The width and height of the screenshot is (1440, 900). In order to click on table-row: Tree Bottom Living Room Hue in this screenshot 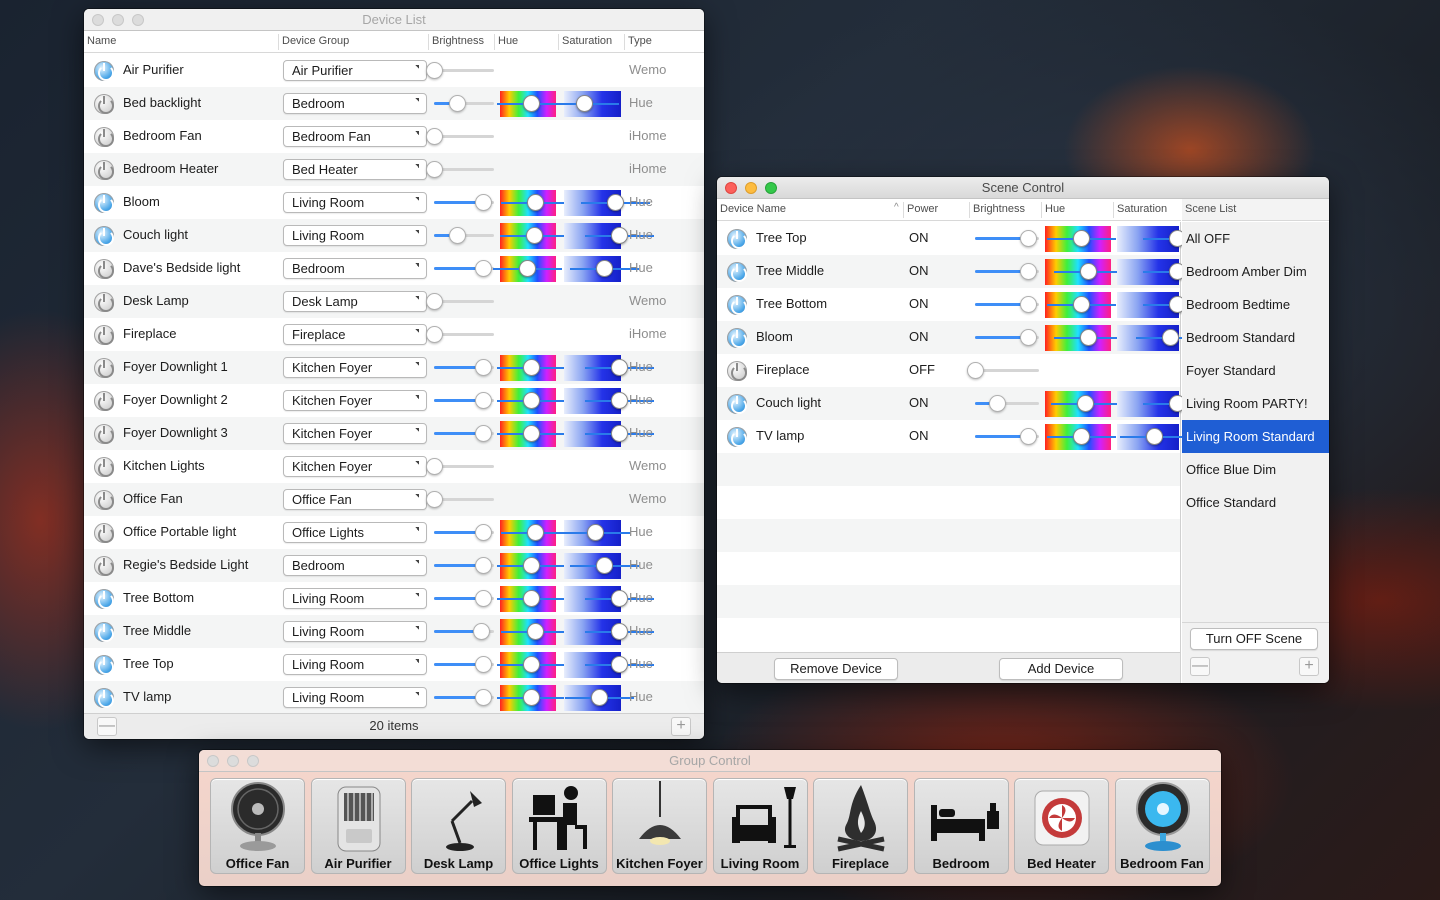, I will do `click(394, 598)`.